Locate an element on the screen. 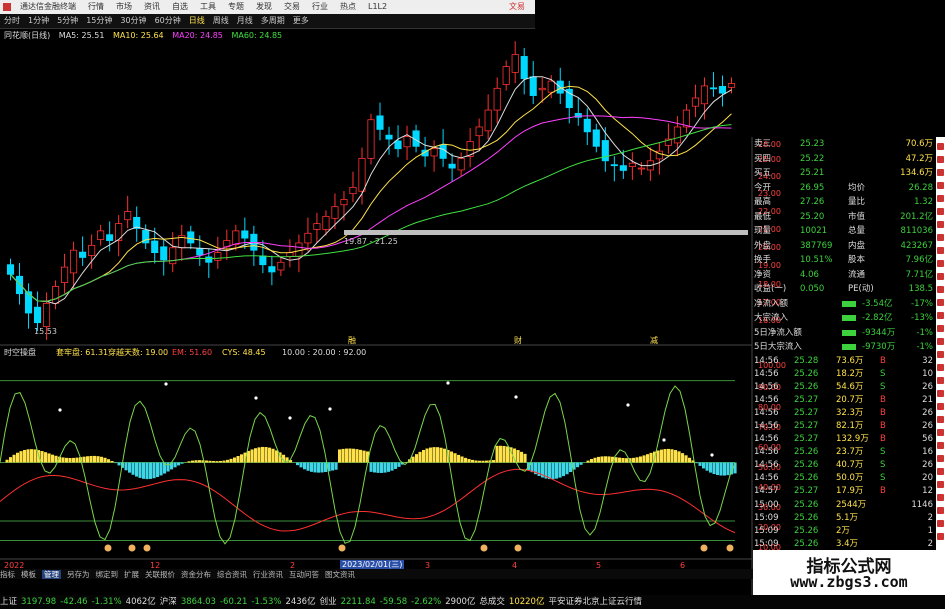 This screenshot has height=609, width=945. sub-legend-item: CYS: 48.45 is located at coordinates (244, 352).